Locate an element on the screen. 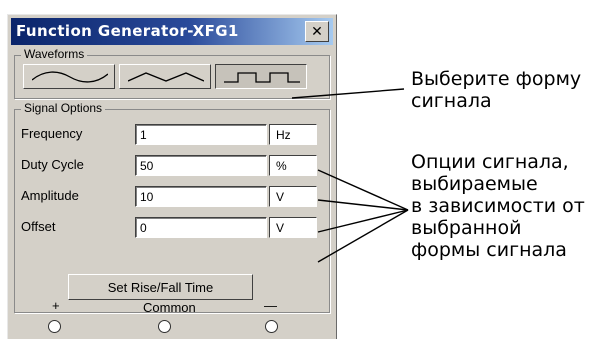  waveform-annotation-line: сигнала is located at coordinates (451, 101).